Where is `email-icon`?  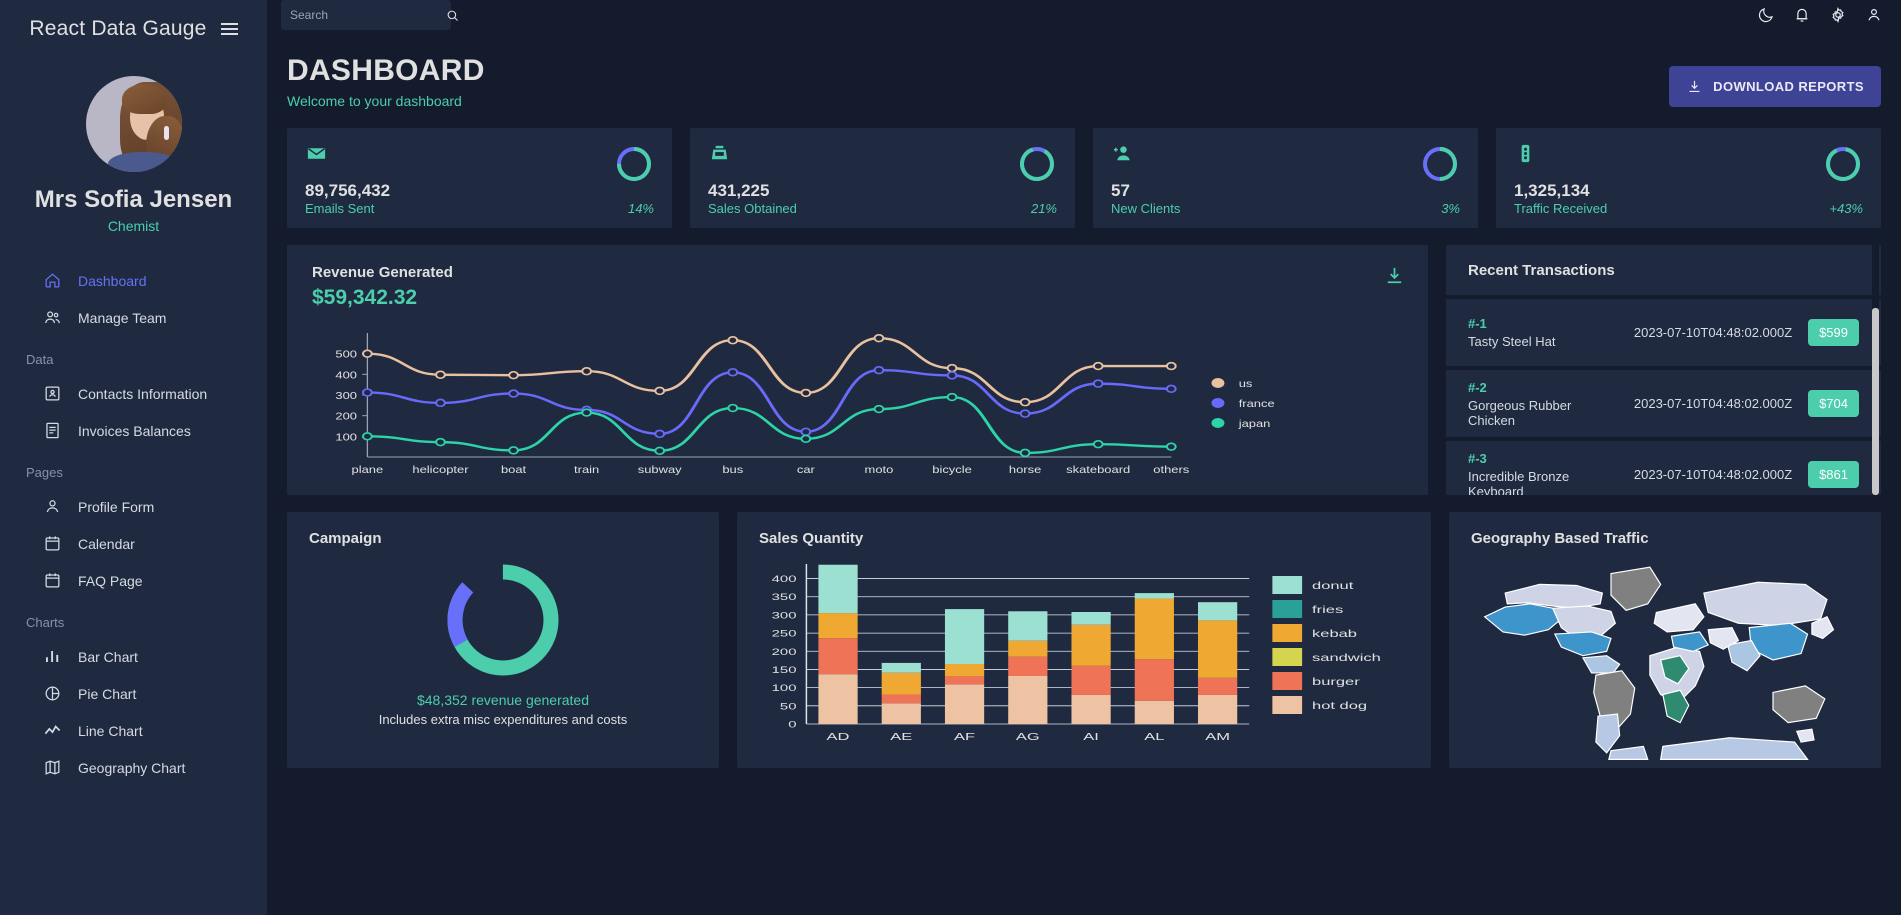
email-icon is located at coordinates (347, 156).